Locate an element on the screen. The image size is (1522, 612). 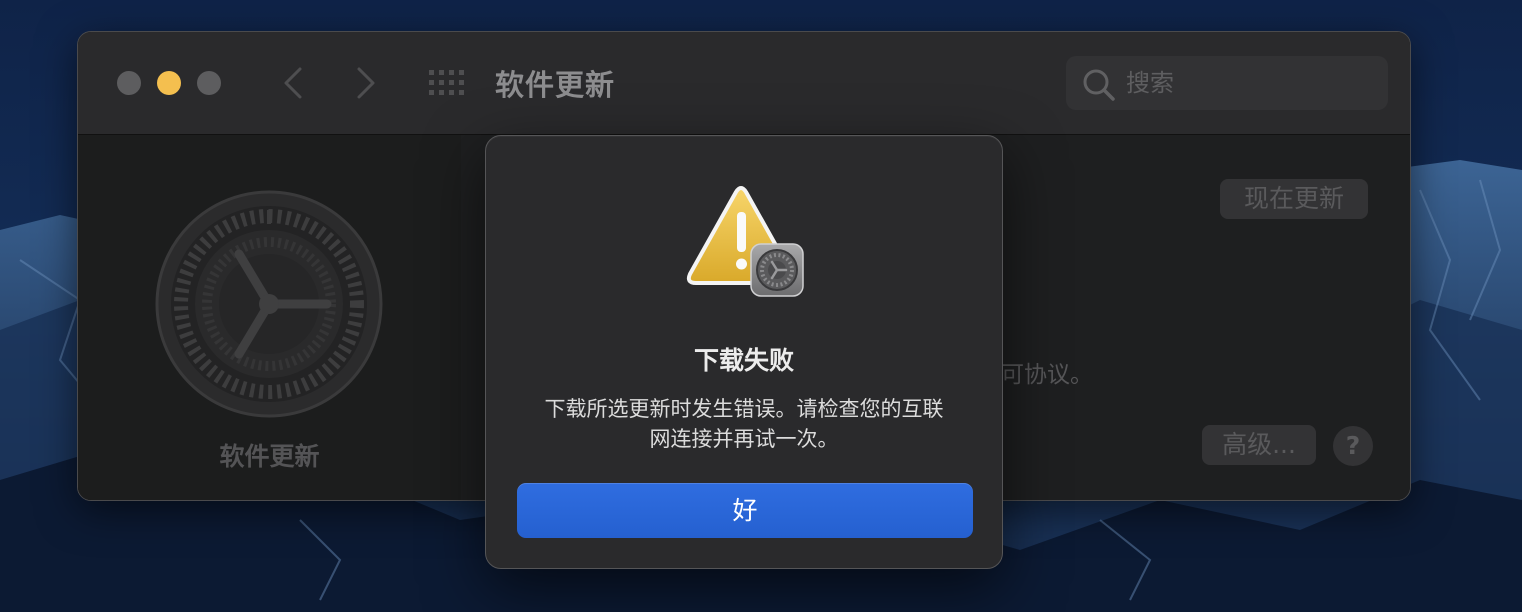
search-field is located at coordinates (1227, 83).